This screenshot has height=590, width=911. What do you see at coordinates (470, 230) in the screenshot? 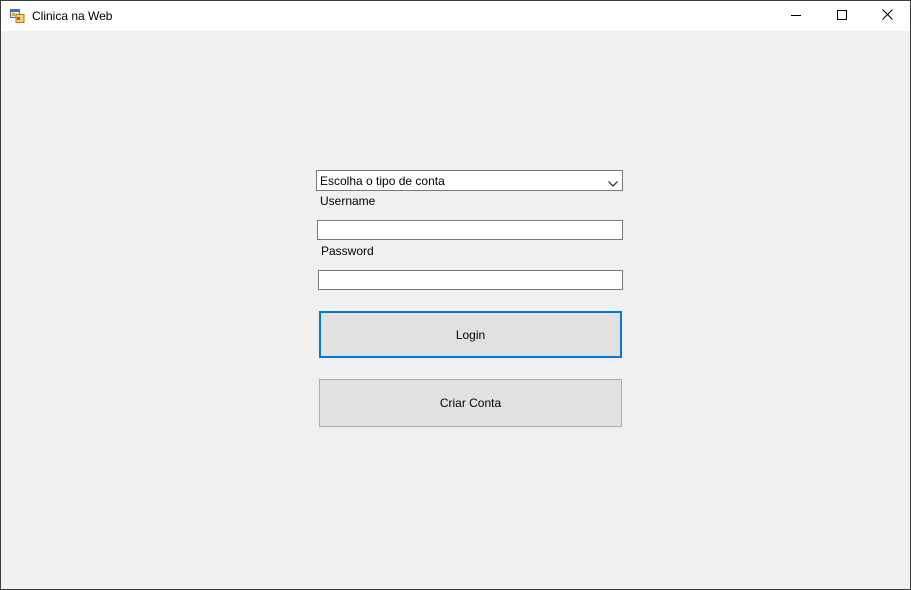
I see `username-input` at bounding box center [470, 230].